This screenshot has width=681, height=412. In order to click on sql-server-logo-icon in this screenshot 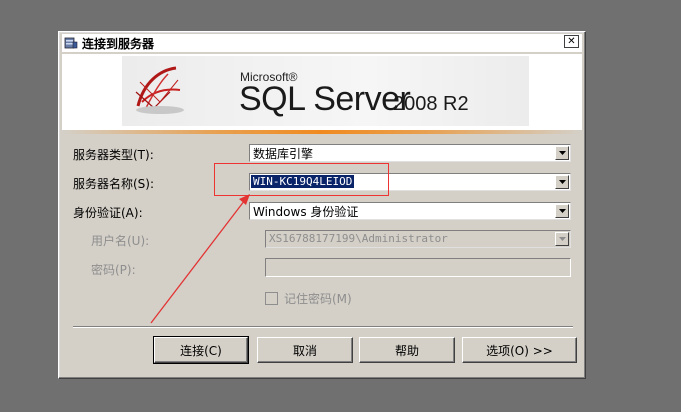, I will do `click(159, 90)`.